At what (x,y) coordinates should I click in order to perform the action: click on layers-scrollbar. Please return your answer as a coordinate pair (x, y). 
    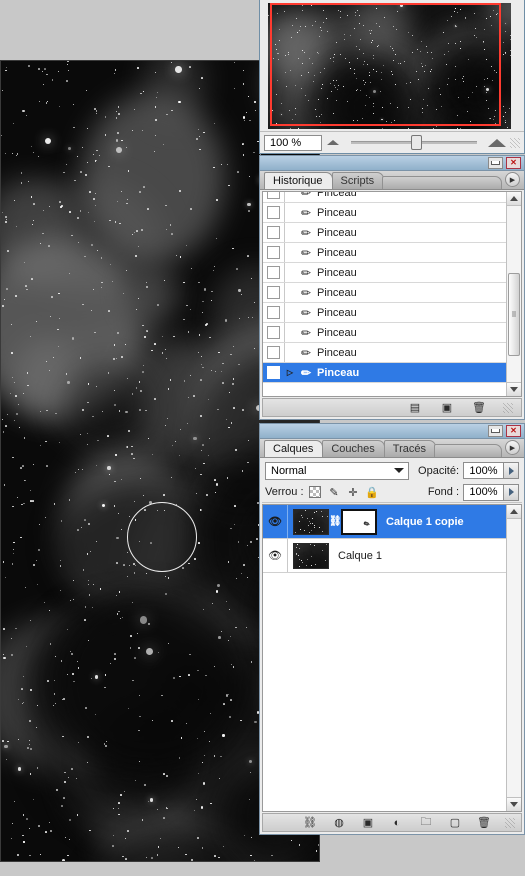
    Looking at the image, I should click on (513, 658).